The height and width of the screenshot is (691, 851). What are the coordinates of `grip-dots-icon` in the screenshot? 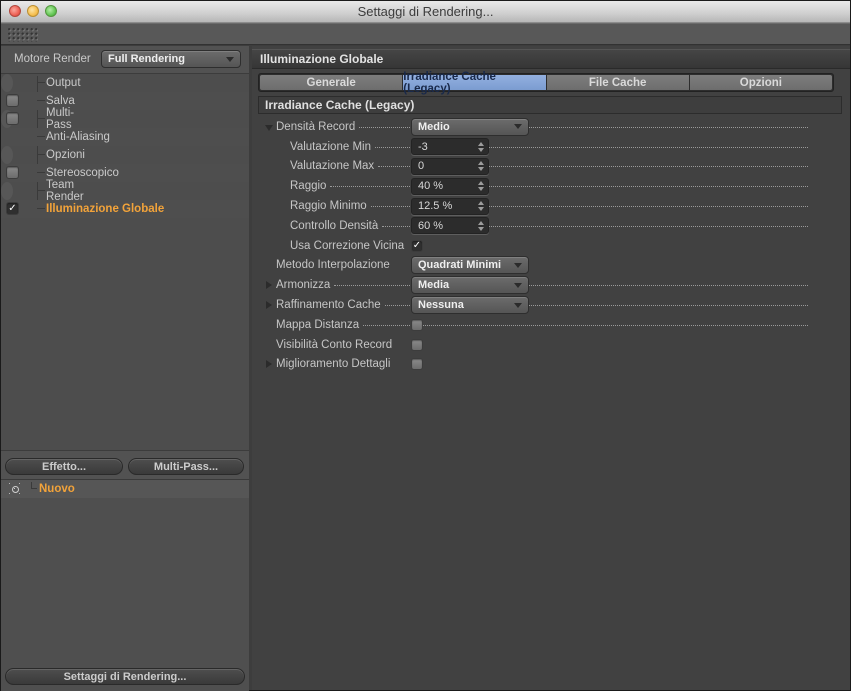 It's located at (23, 35).